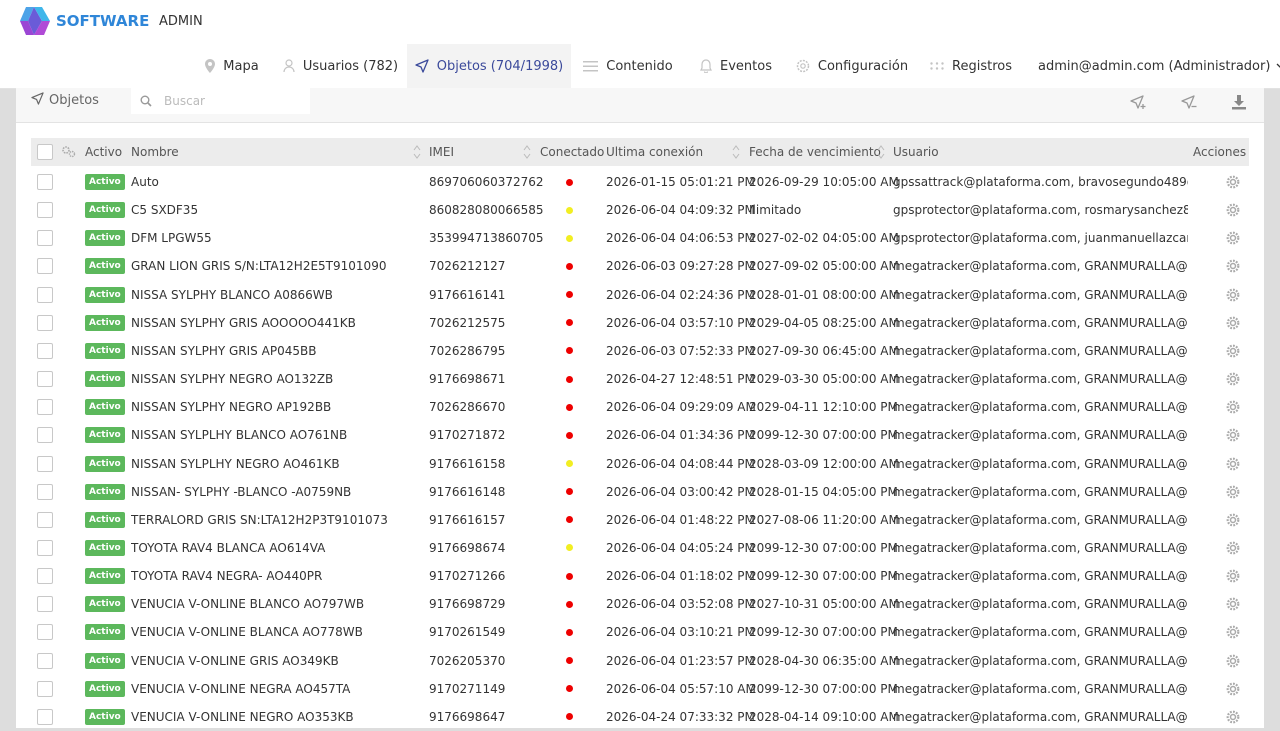 The height and width of the screenshot is (731, 1280). Describe the element at coordinates (569, 238) in the screenshot. I see `connection-status` at that location.